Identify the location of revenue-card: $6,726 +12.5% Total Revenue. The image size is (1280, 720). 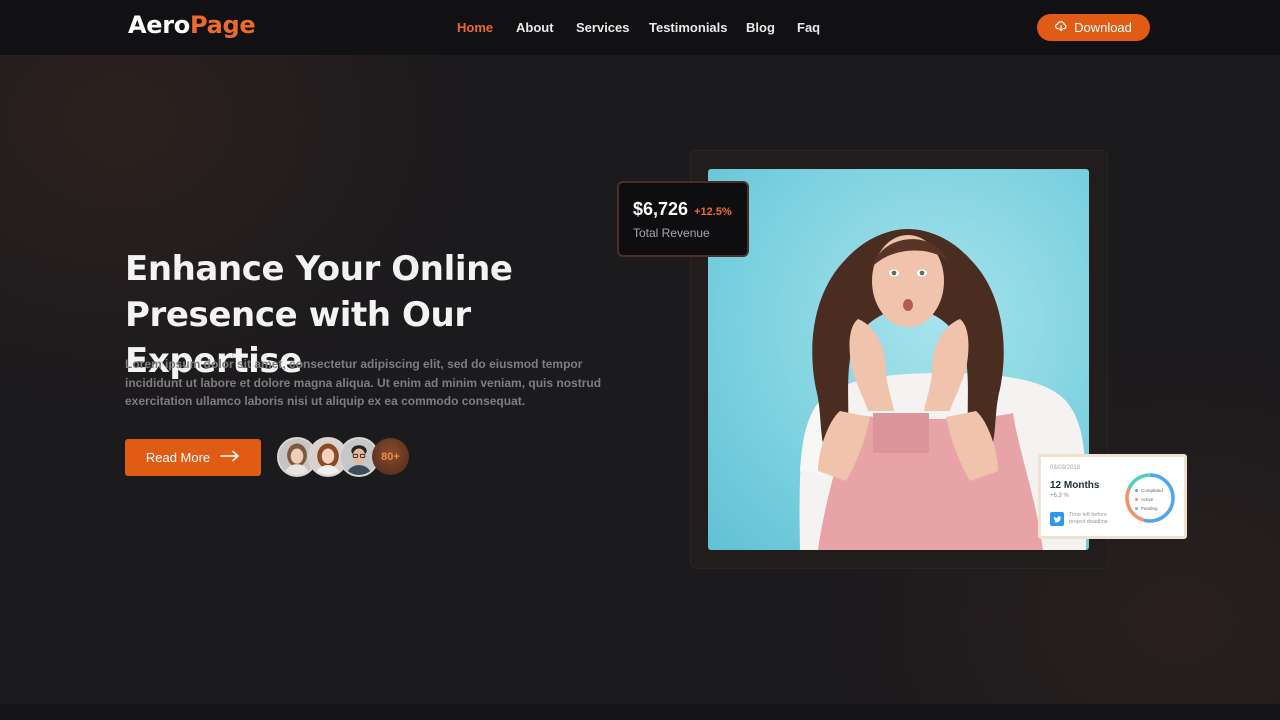
(683, 219).